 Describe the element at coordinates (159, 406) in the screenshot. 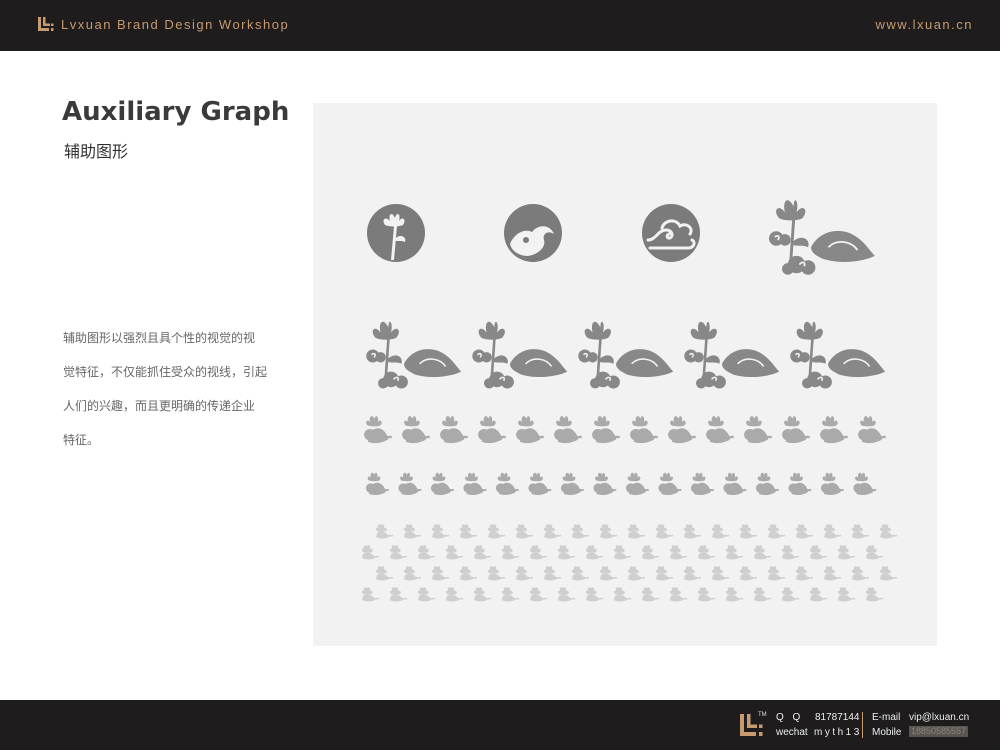

I see `description-line: 人们的兴趣，而且更明确的传递企业` at that location.